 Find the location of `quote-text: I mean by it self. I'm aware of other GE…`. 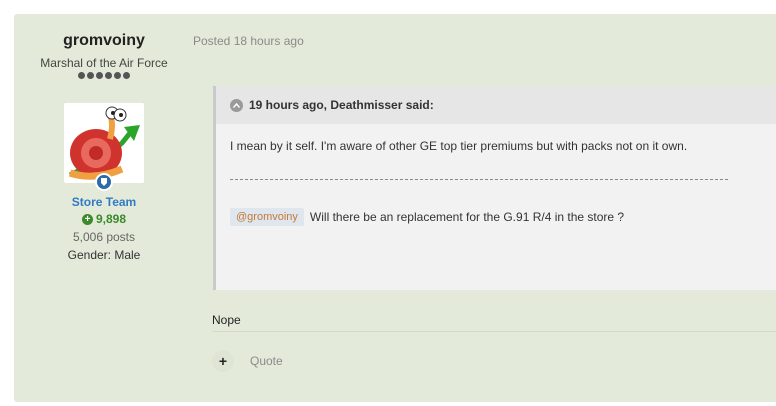

quote-text: I mean by it self. I'm aware of other GE… is located at coordinates (459, 146).